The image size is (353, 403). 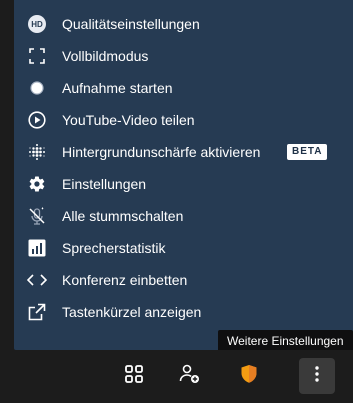 What do you see at coordinates (128, 120) in the screenshot?
I see `menu-item-label: YouTube-Video teilen` at bounding box center [128, 120].